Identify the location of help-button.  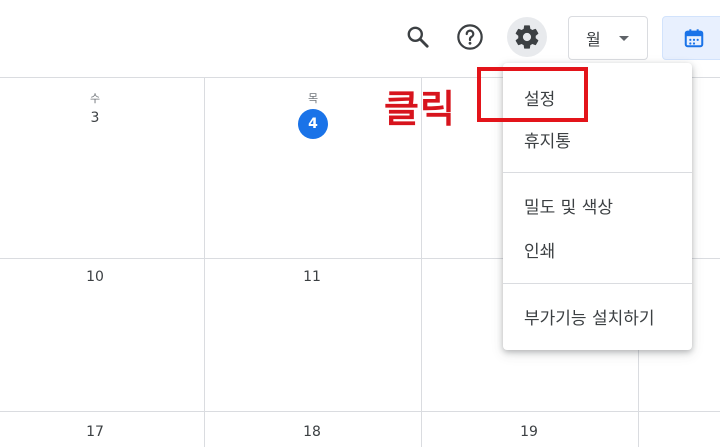
(470, 37).